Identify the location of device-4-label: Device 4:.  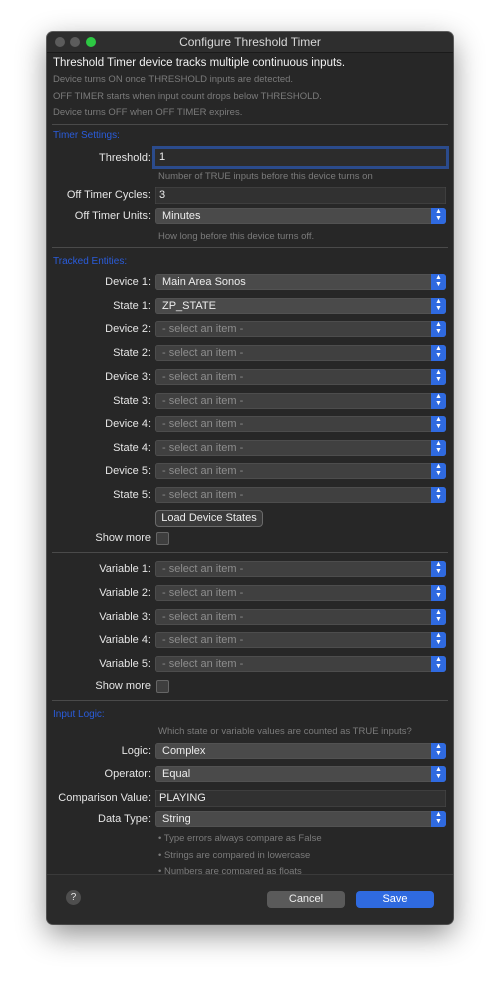
(128, 424).